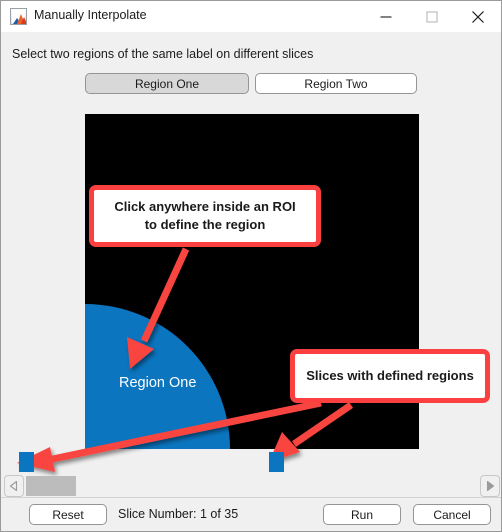 Image resolution: width=502 pixels, height=532 pixels. Describe the element at coordinates (251, 83) in the screenshot. I see `region-tab-group: Region One Region Two` at that location.